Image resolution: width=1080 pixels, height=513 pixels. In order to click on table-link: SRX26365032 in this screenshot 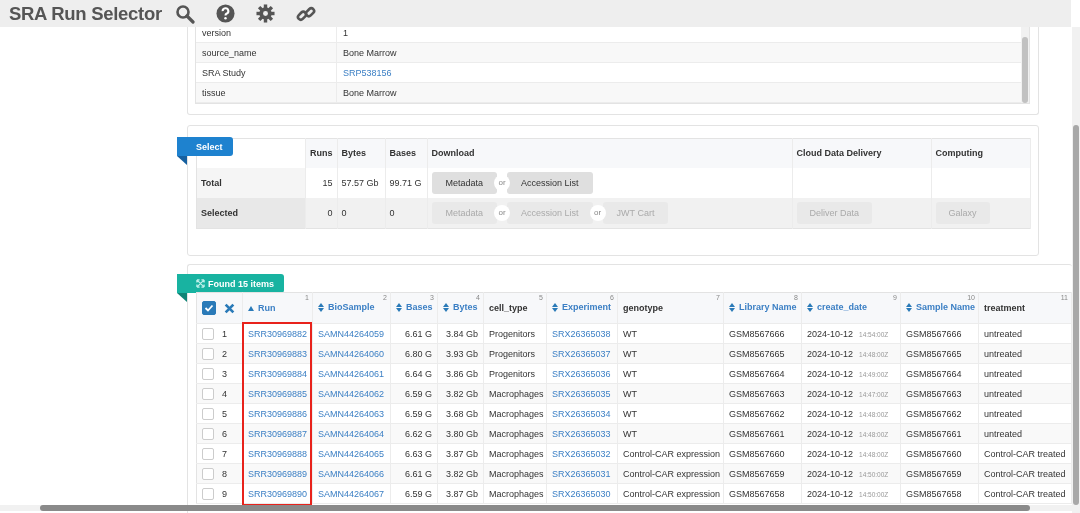, I will do `click(581, 453)`.